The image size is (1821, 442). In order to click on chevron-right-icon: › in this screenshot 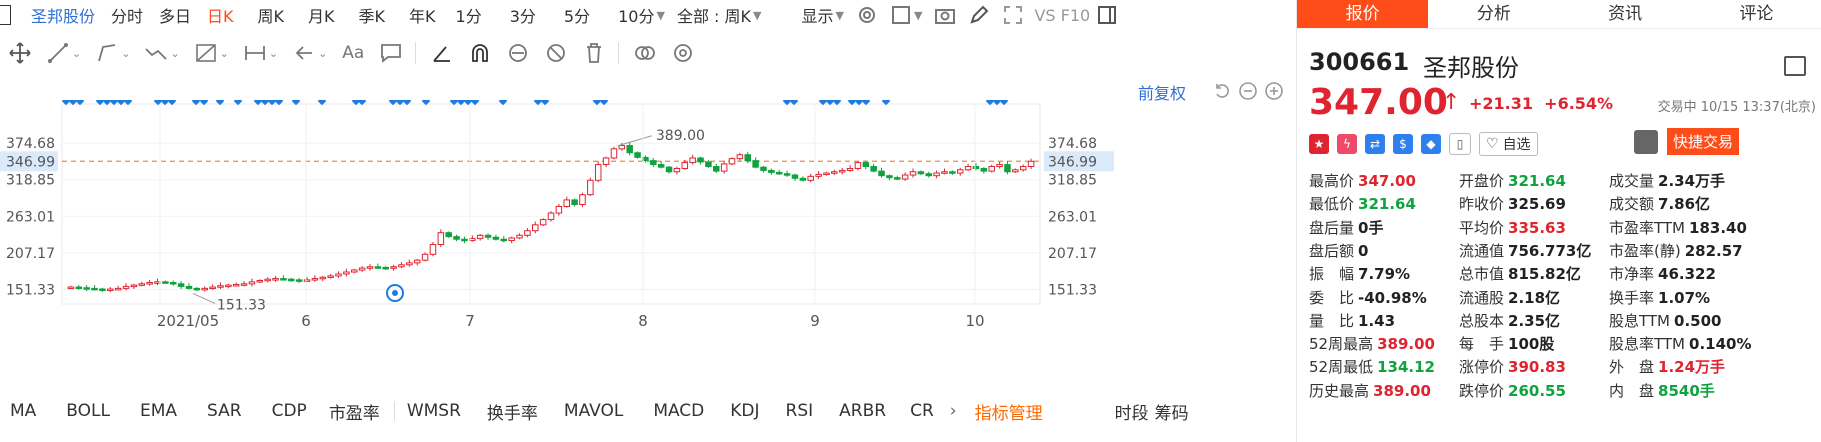, I will do `click(953, 411)`.